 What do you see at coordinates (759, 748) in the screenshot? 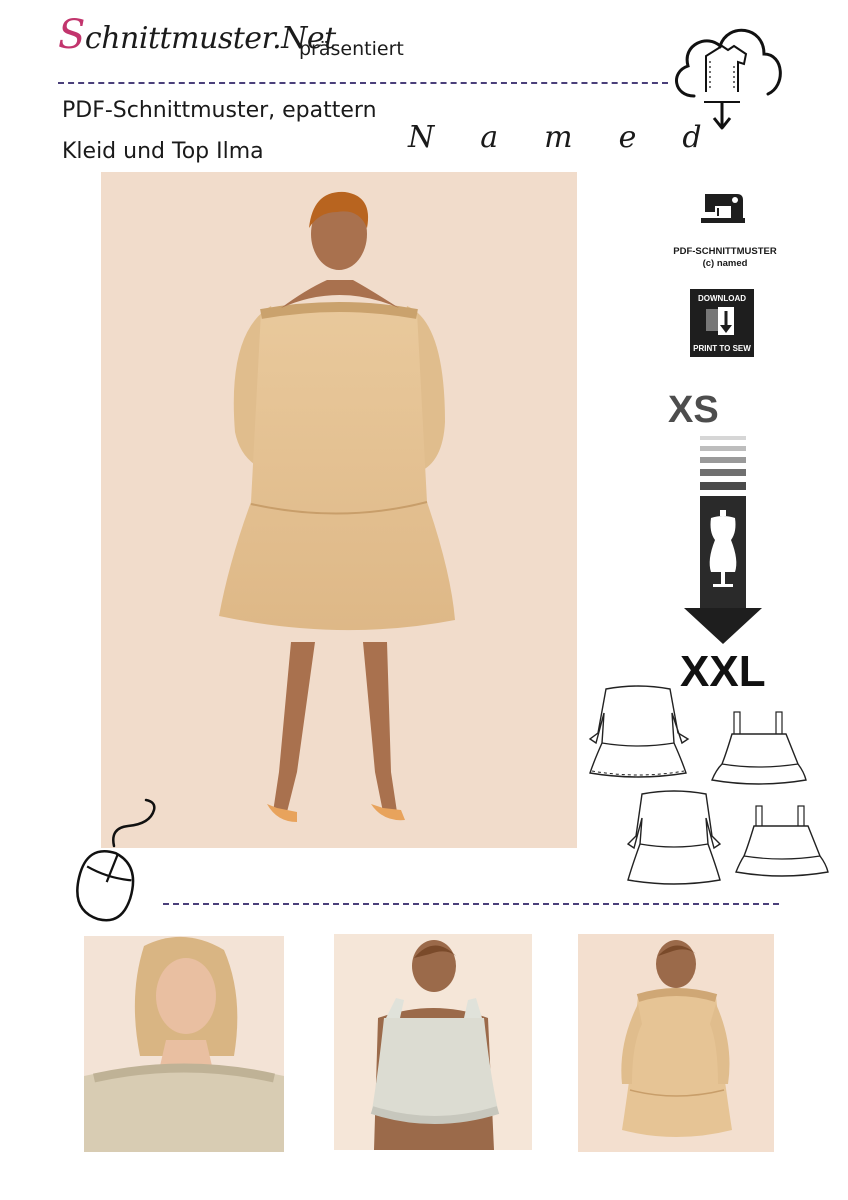
I see `sketch-top-straps` at bounding box center [759, 748].